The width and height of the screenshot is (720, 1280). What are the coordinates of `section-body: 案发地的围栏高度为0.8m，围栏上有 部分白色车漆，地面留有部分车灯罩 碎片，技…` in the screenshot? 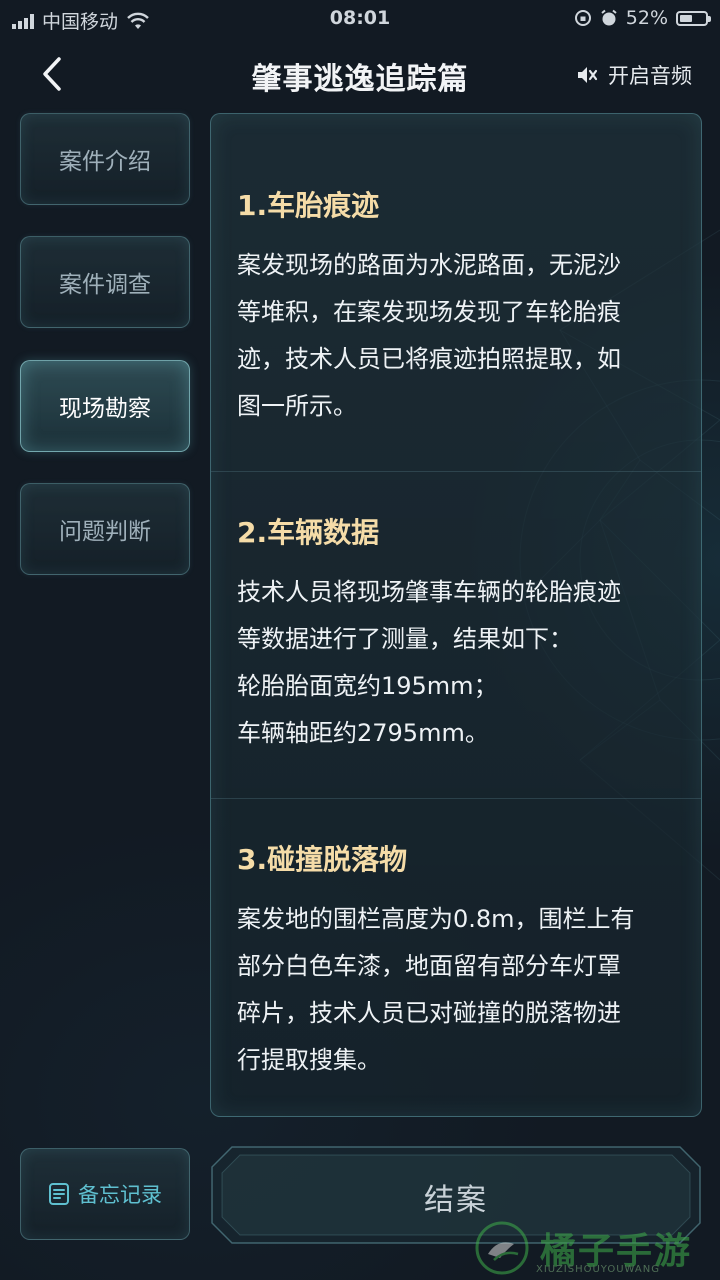 It's located at (457, 990).